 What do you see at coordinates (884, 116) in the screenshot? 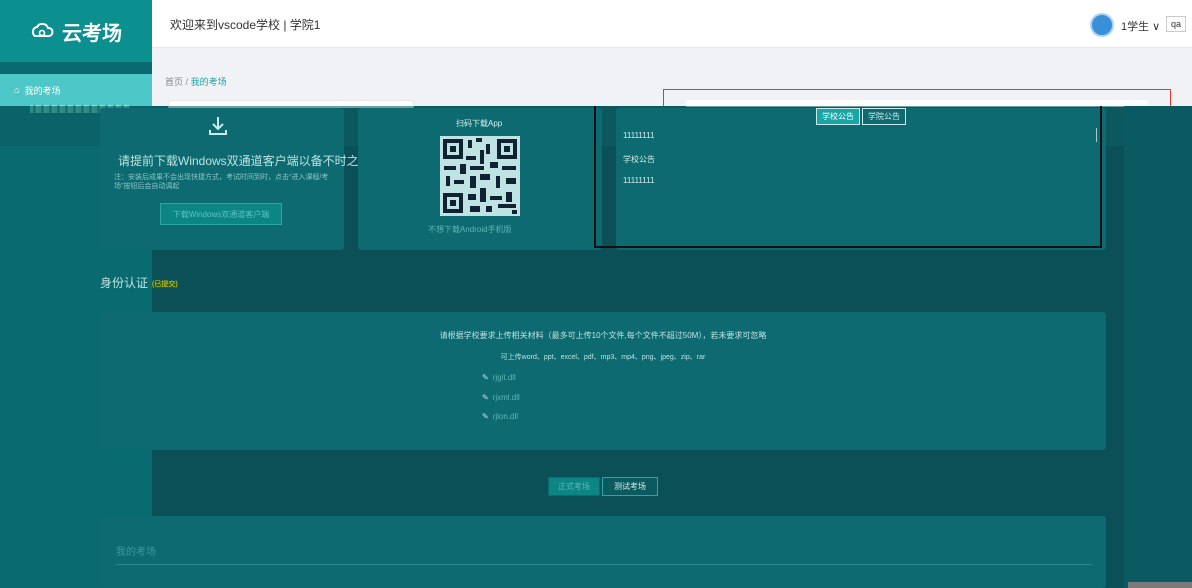
I see `tab-college-notice: 学院公告` at bounding box center [884, 116].